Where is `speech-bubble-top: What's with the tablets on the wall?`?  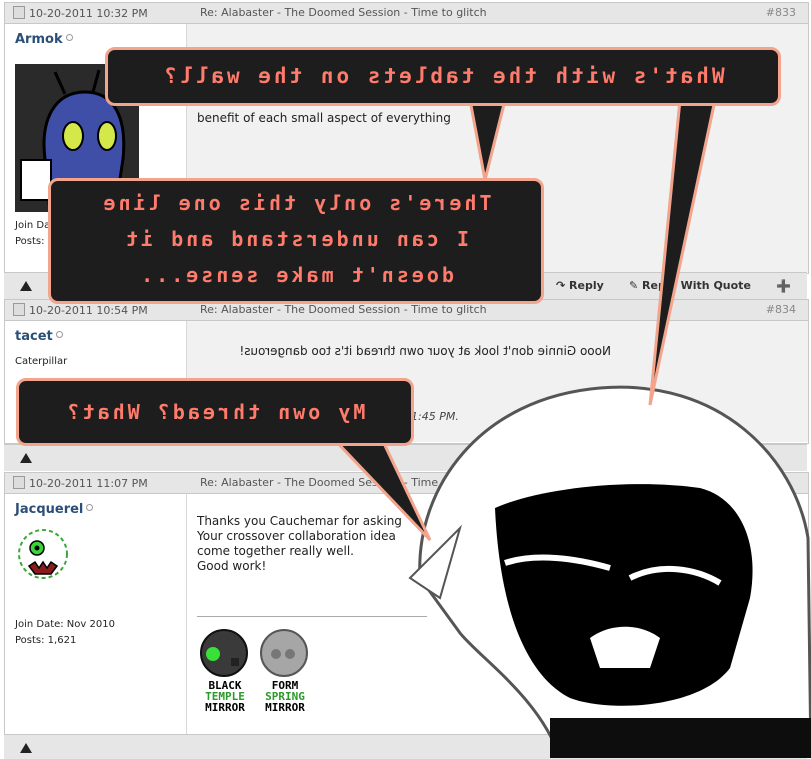 speech-bubble-top: What's with the tablets on the wall? is located at coordinates (443, 76).